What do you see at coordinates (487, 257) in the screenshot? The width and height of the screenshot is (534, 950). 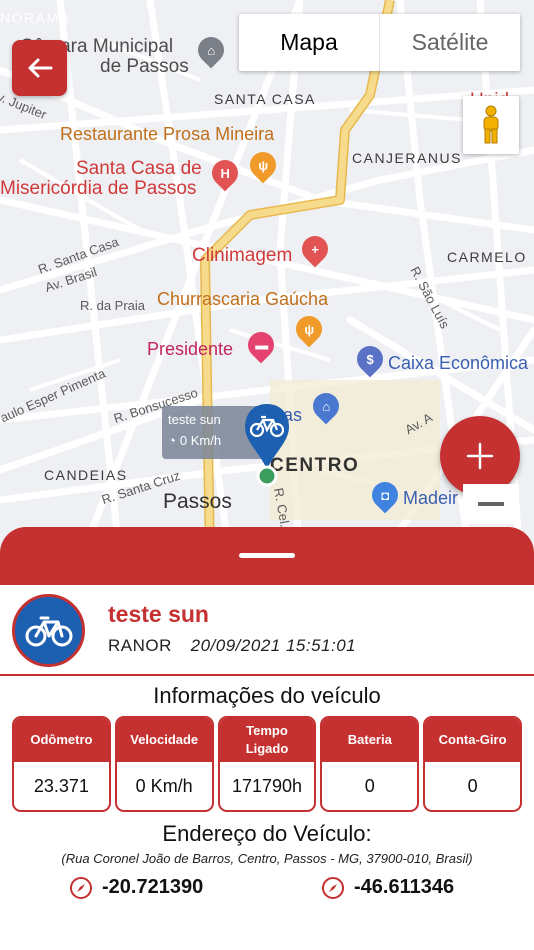 I see `map-label-carmelo: CARMELO` at bounding box center [487, 257].